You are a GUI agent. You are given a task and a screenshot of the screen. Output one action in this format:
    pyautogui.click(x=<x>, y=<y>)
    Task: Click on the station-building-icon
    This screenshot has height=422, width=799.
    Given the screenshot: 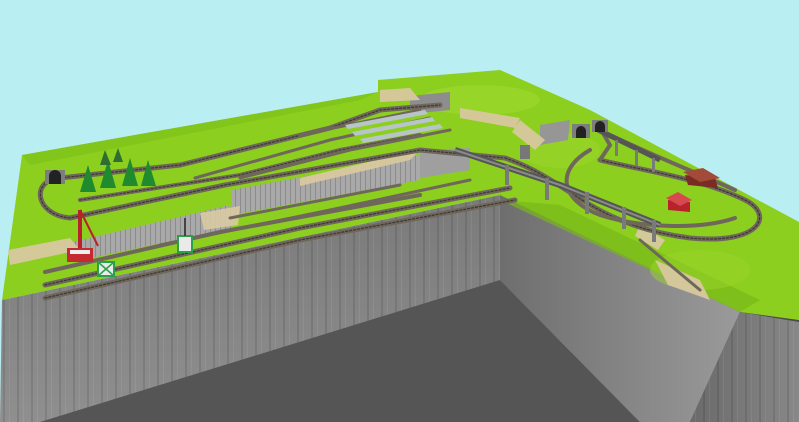 What is the action you would take?
    pyautogui.click(x=525, y=152)
    